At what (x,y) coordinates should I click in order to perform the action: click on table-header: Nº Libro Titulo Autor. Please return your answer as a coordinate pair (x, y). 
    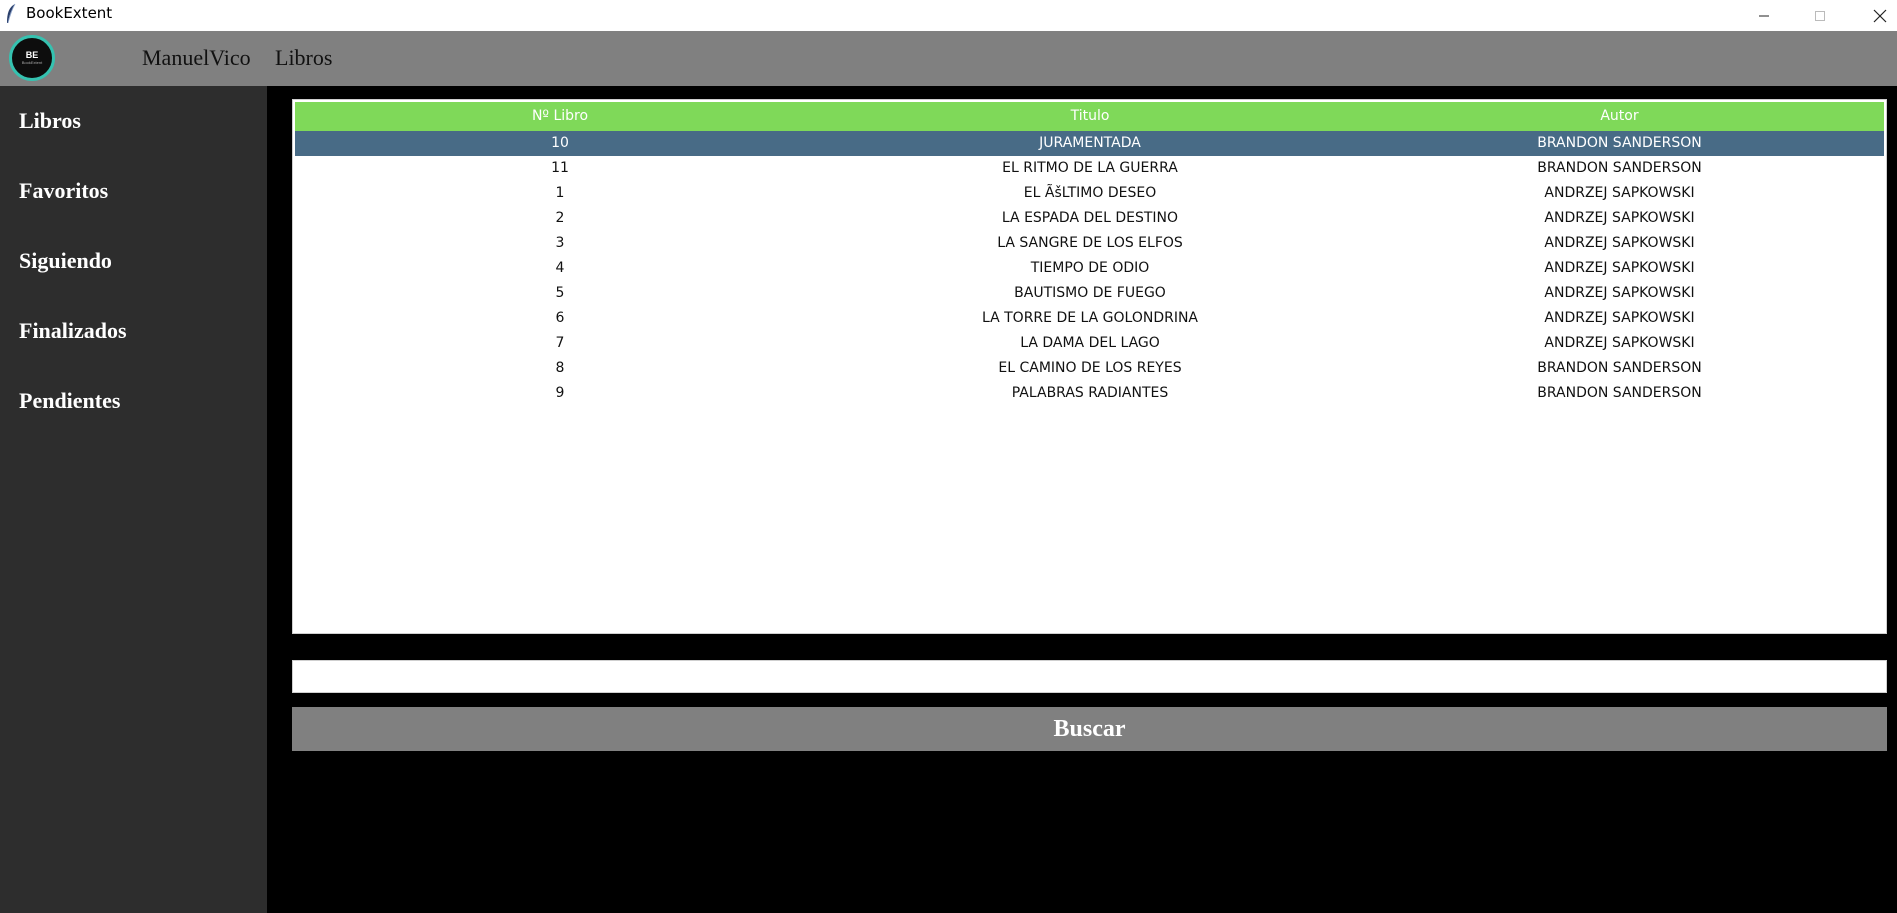
    Looking at the image, I should click on (1089, 116).